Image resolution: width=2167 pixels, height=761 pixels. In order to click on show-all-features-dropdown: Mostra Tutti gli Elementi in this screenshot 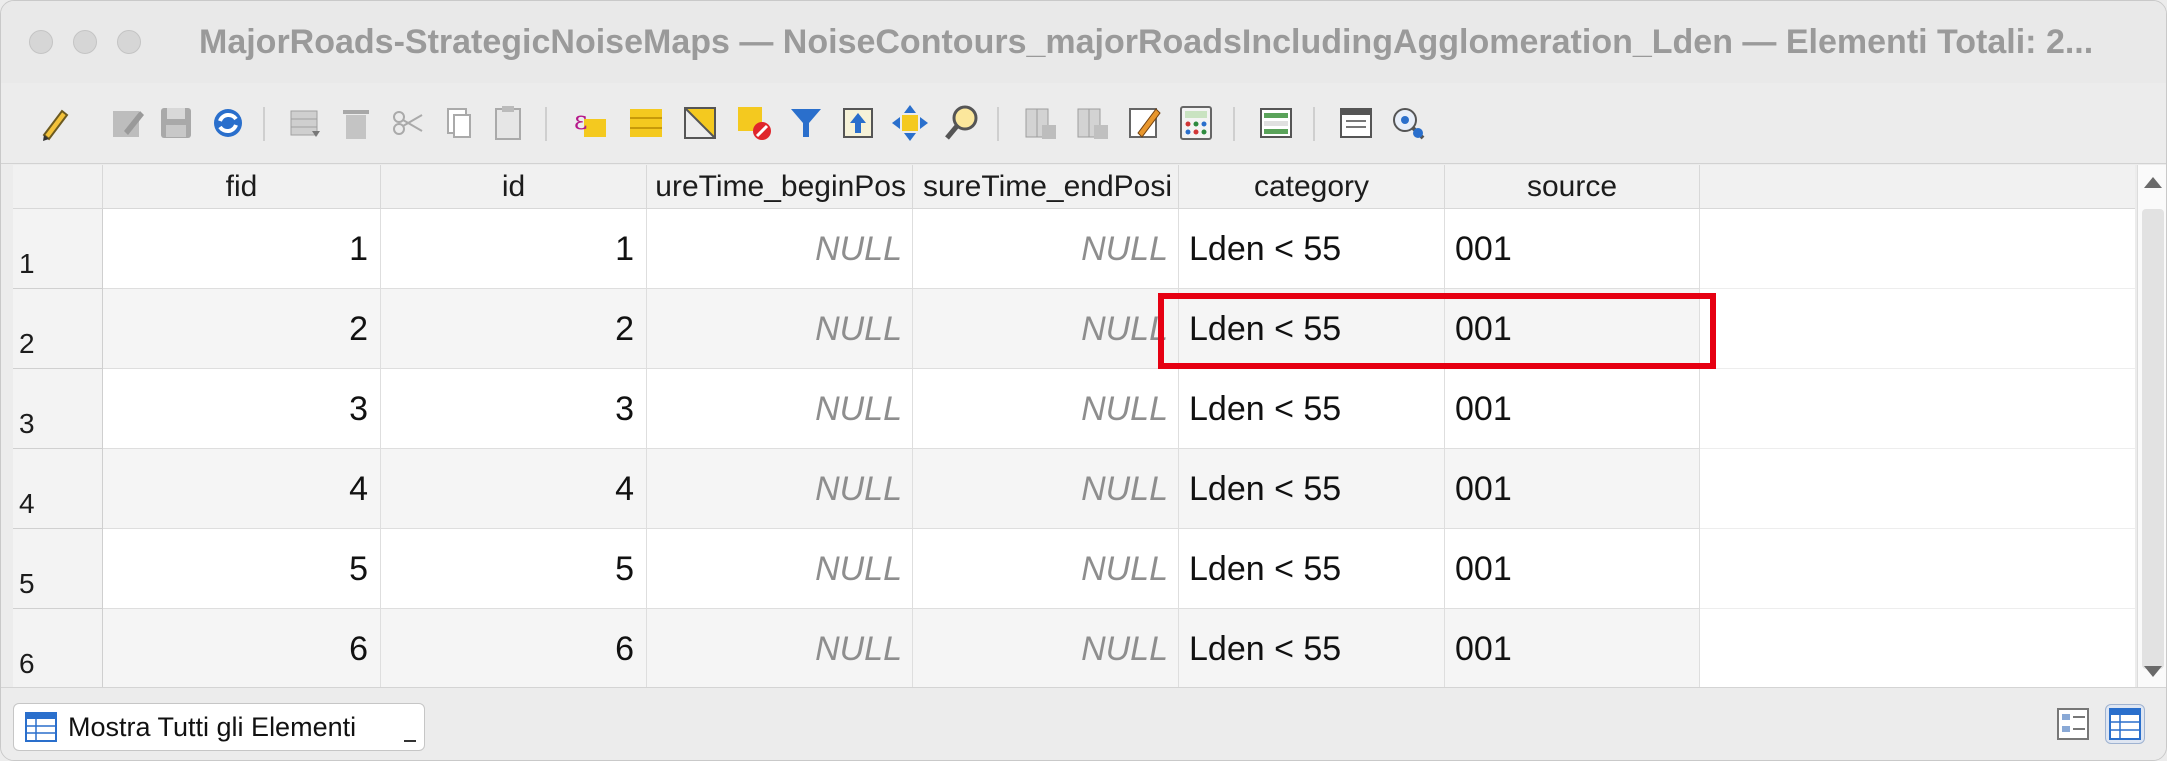, I will do `click(219, 727)`.